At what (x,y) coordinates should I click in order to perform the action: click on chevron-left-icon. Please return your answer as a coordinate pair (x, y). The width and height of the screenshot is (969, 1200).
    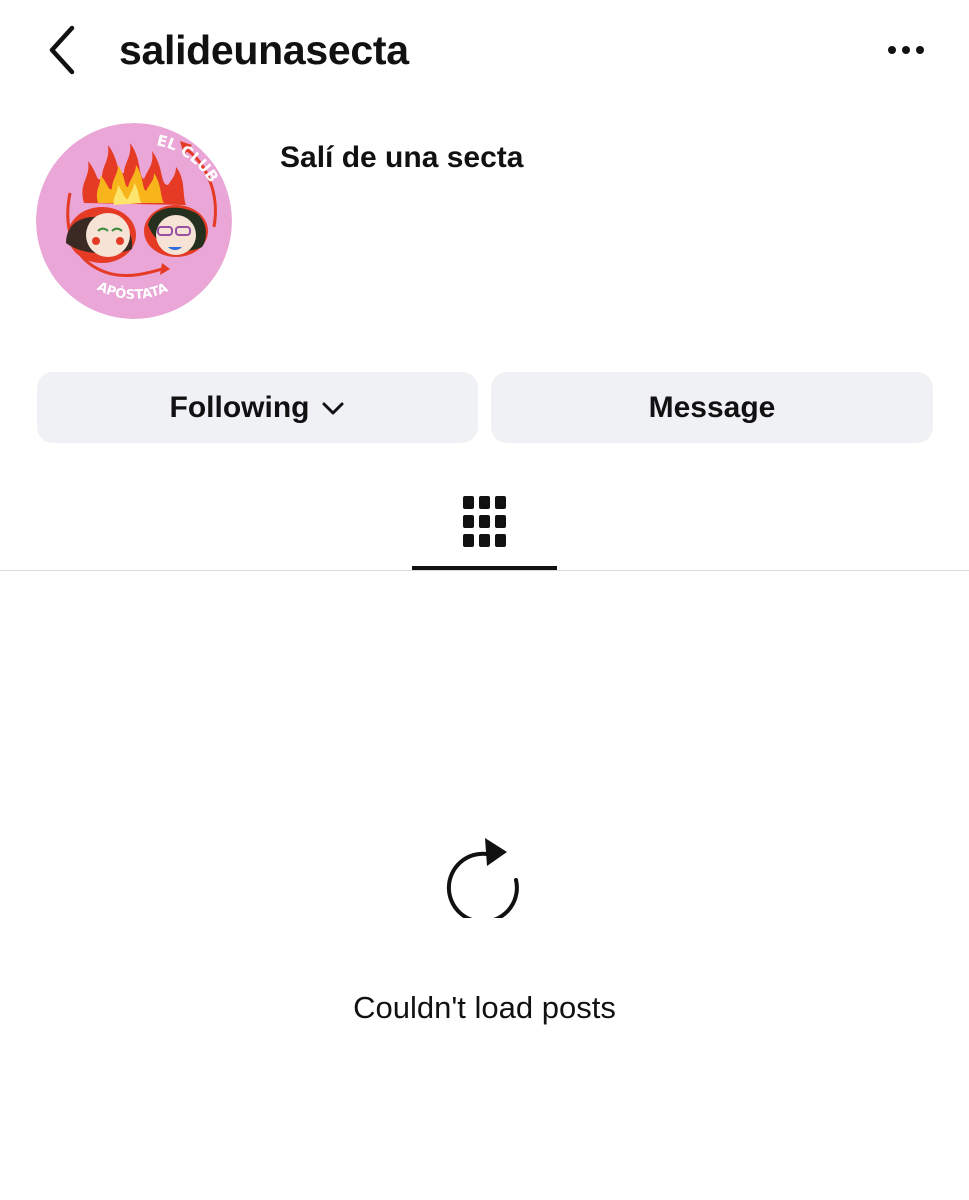
    Looking at the image, I should click on (62, 50).